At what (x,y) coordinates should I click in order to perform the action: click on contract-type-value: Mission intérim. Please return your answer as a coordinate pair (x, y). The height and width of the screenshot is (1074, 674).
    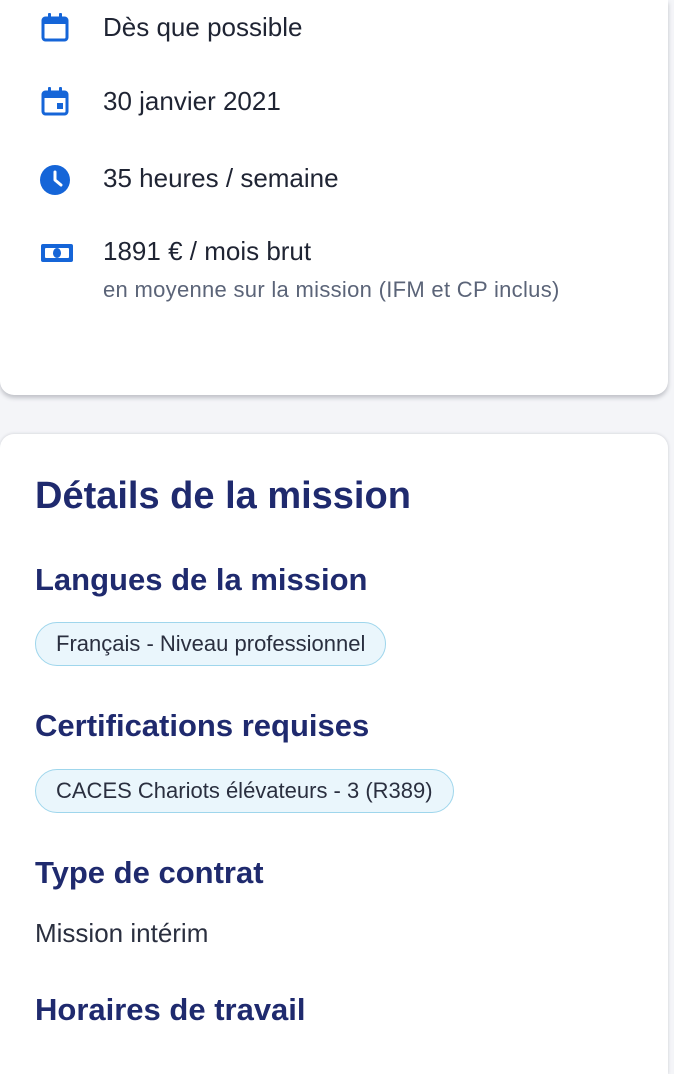
    Looking at the image, I should click on (122, 933).